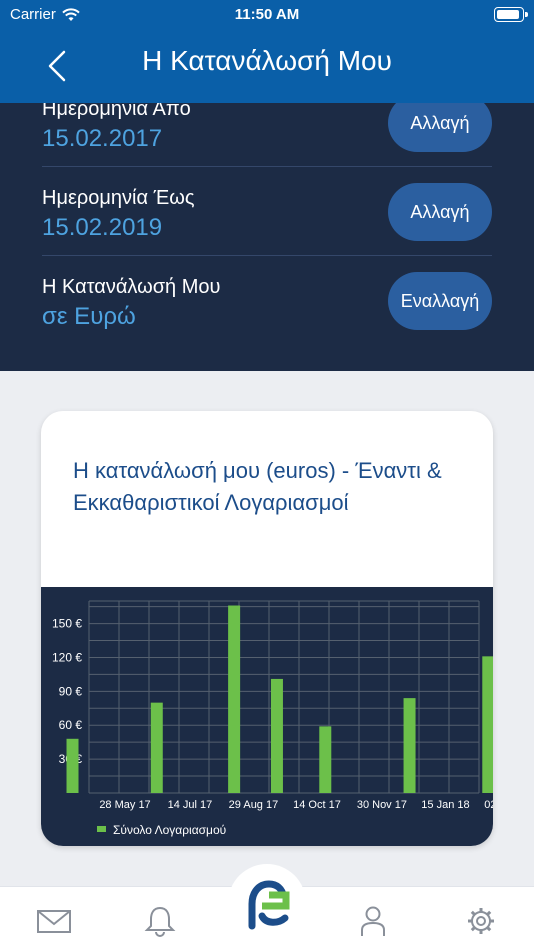 The height and width of the screenshot is (950, 534). What do you see at coordinates (71, 691) in the screenshot?
I see `y-tick-label: 90 €` at bounding box center [71, 691].